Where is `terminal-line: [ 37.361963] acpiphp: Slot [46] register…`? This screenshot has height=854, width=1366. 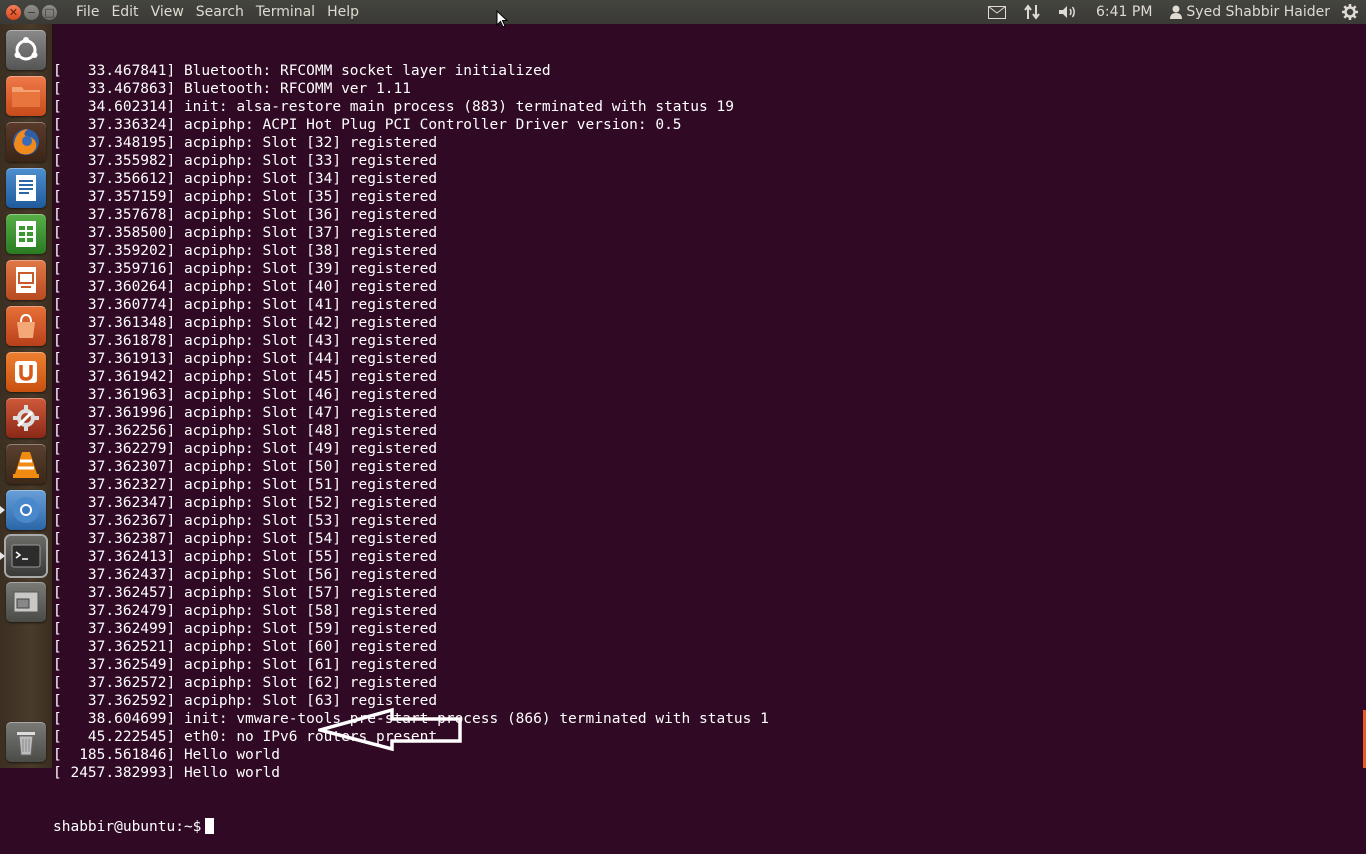
terminal-line: [ 37.361963] acpiphp: Slot [46] register… is located at coordinates (245, 395).